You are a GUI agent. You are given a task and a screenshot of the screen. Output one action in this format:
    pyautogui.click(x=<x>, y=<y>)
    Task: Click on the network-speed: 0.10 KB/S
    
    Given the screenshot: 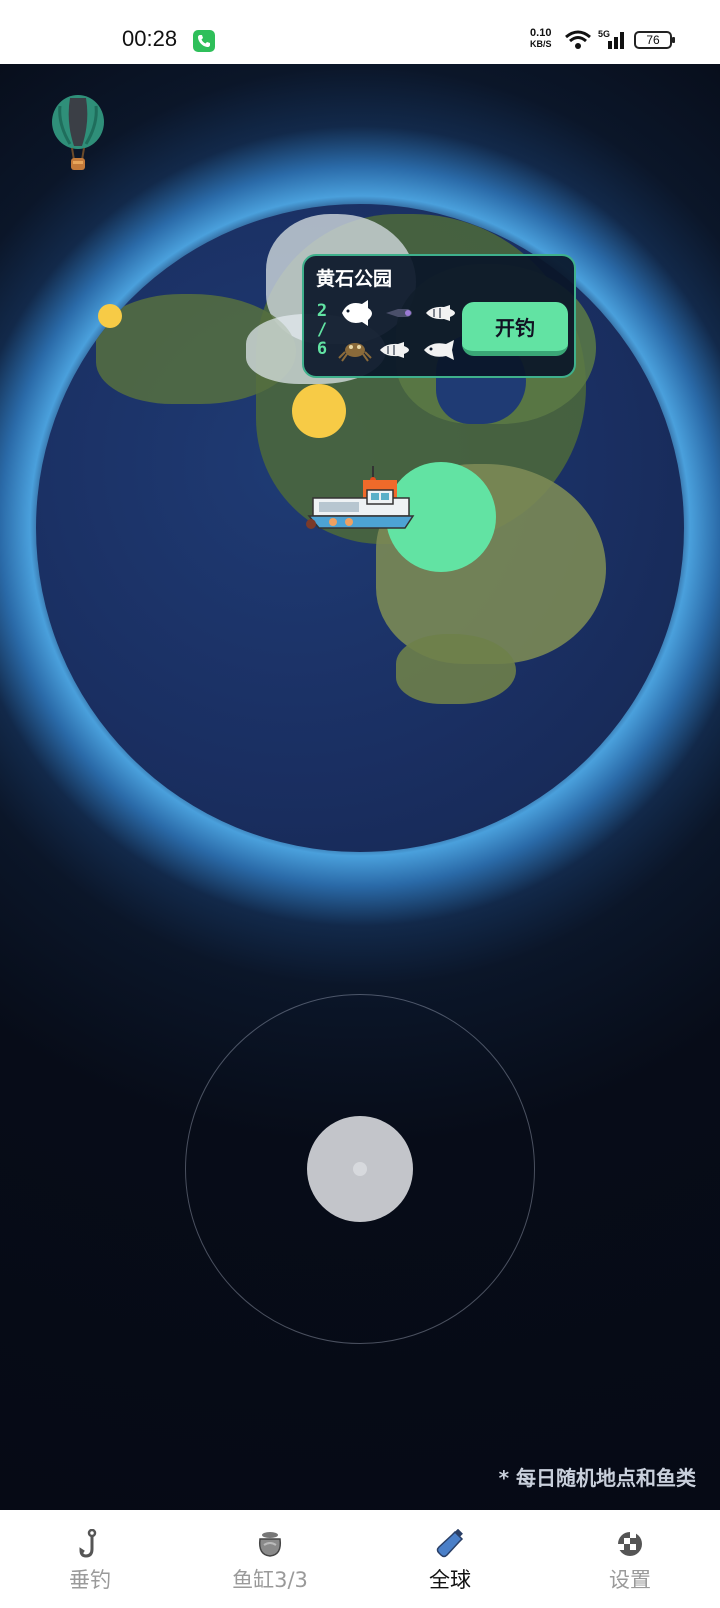 What is the action you would take?
    pyautogui.click(x=541, y=39)
    